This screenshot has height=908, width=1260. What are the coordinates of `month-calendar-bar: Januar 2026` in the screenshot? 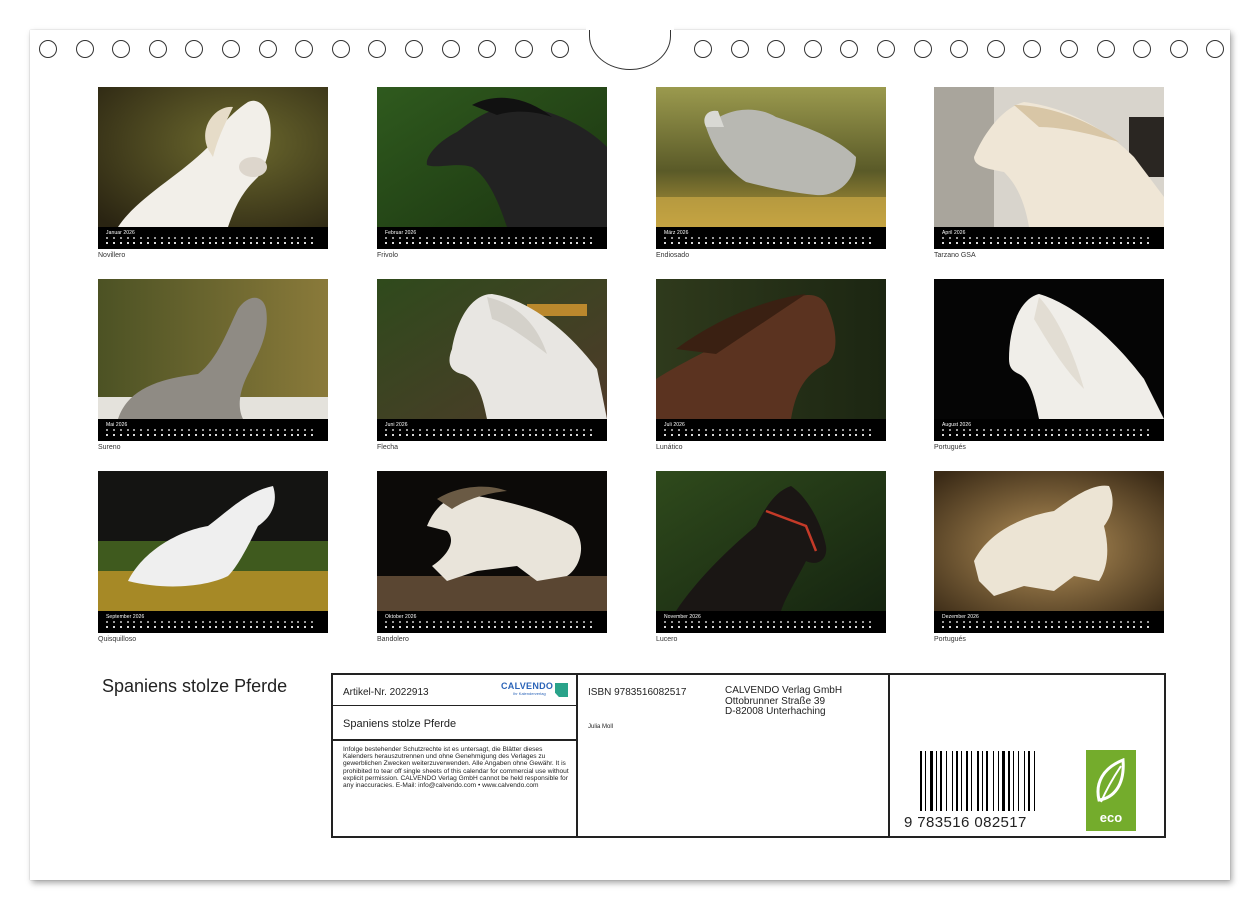 It's located at (213, 238).